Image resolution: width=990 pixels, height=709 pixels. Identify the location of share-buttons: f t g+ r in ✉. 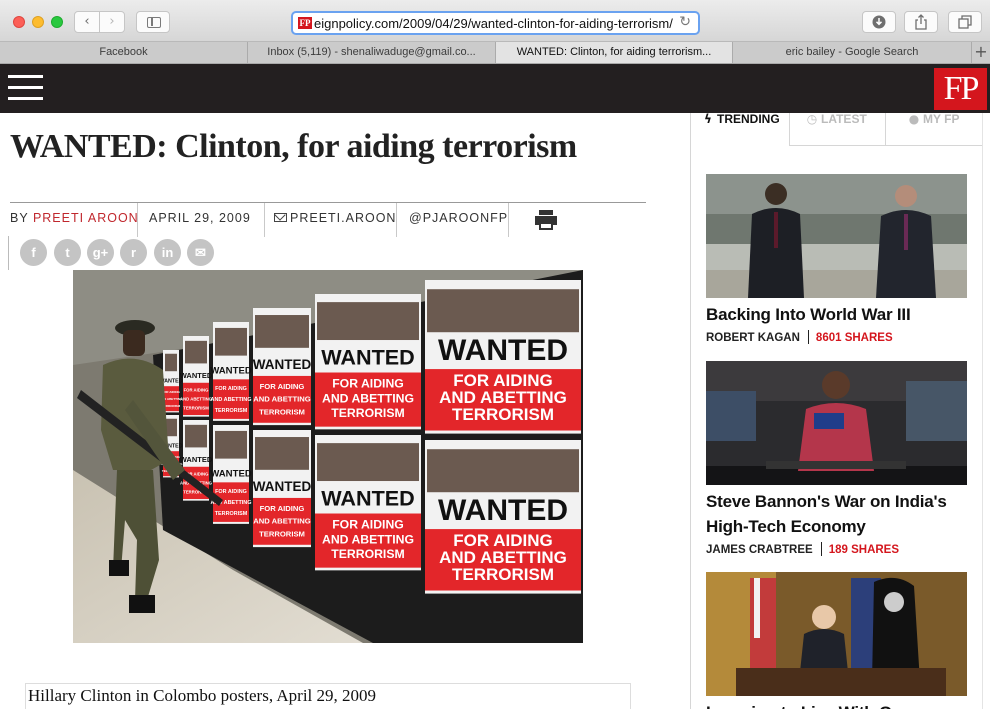
(118, 253).